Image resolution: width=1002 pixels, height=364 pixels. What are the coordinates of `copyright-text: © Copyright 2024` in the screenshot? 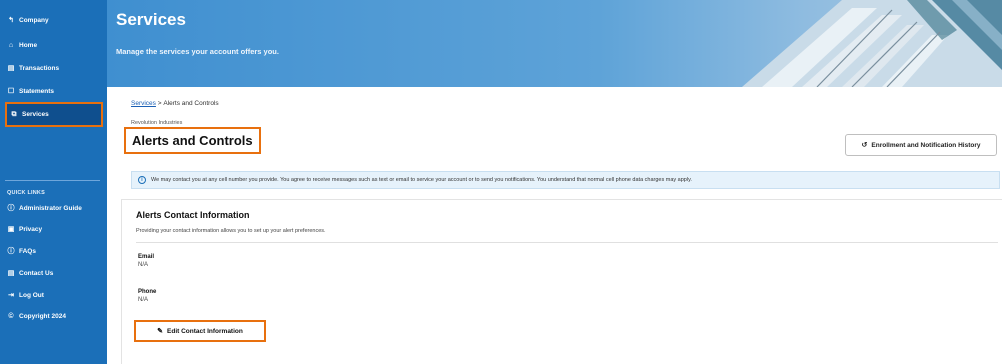 It's located at (53, 316).